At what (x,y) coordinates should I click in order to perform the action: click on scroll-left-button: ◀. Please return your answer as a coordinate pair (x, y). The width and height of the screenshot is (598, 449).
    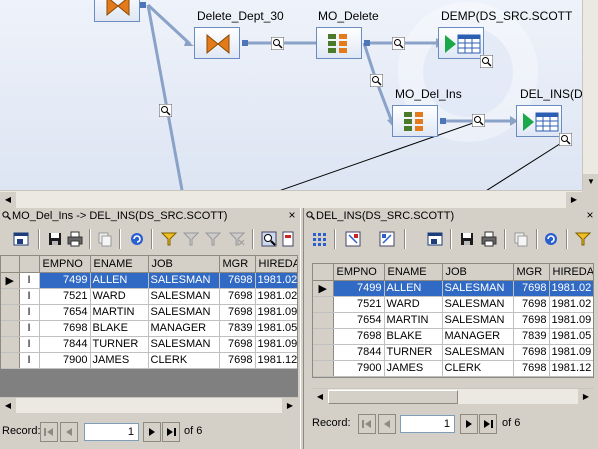
    Looking at the image, I should click on (320, 397).